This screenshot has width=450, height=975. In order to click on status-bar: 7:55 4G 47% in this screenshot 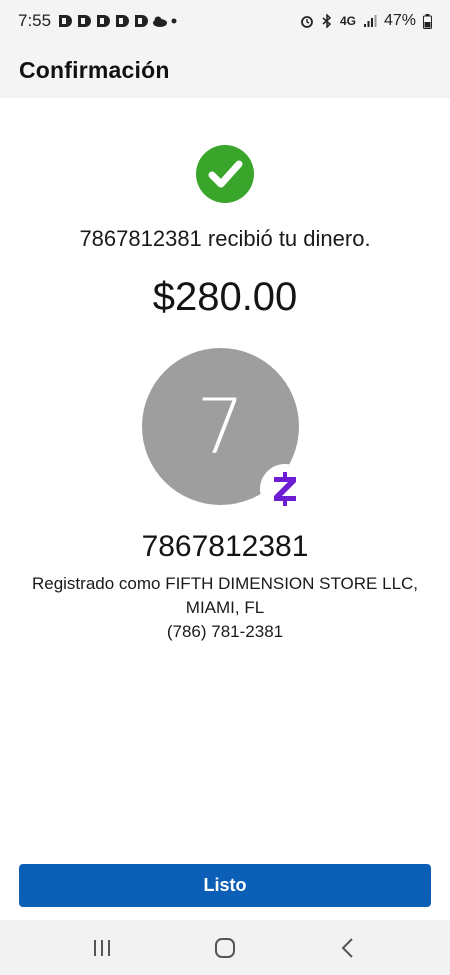, I will do `click(225, 21)`.